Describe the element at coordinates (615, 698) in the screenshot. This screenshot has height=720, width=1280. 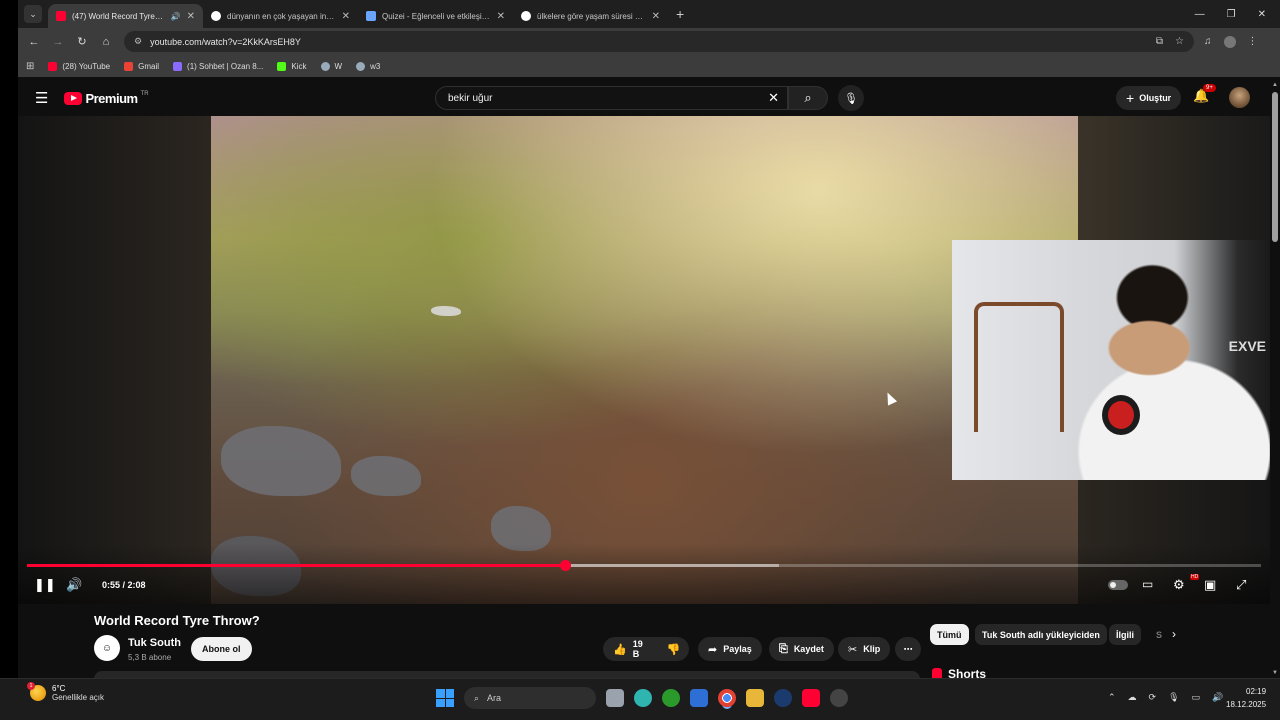
I see `file-explorer-icon` at that location.